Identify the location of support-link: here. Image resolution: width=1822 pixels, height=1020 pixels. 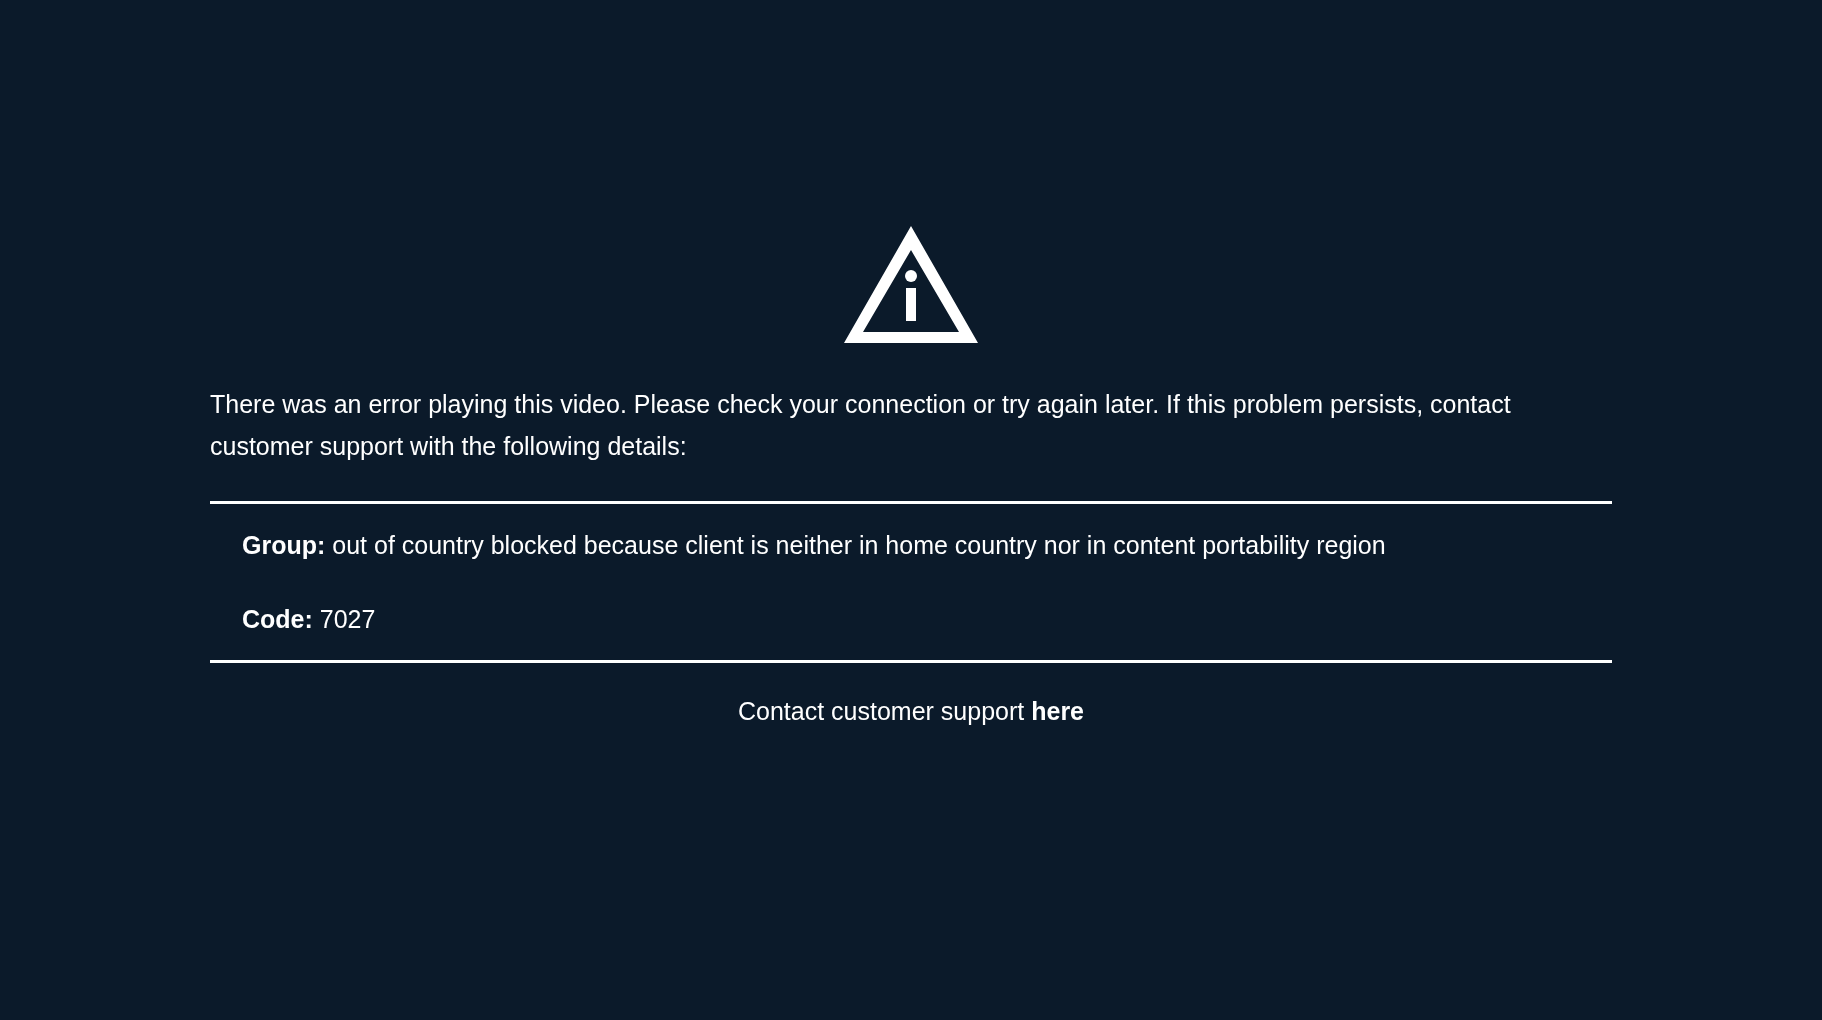
(1058, 711).